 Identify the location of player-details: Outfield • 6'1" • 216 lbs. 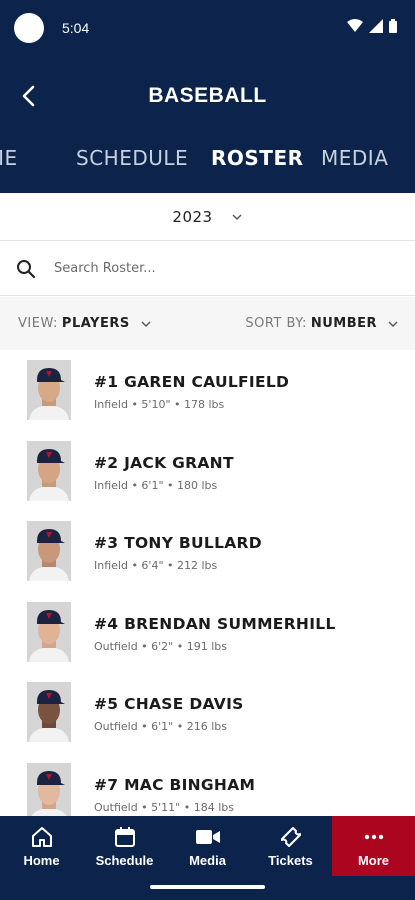
(160, 726).